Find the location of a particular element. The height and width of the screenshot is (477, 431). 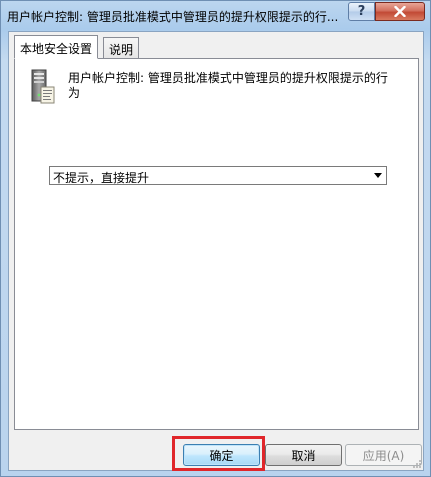

ok-button-label: 确定 is located at coordinates (221, 455).